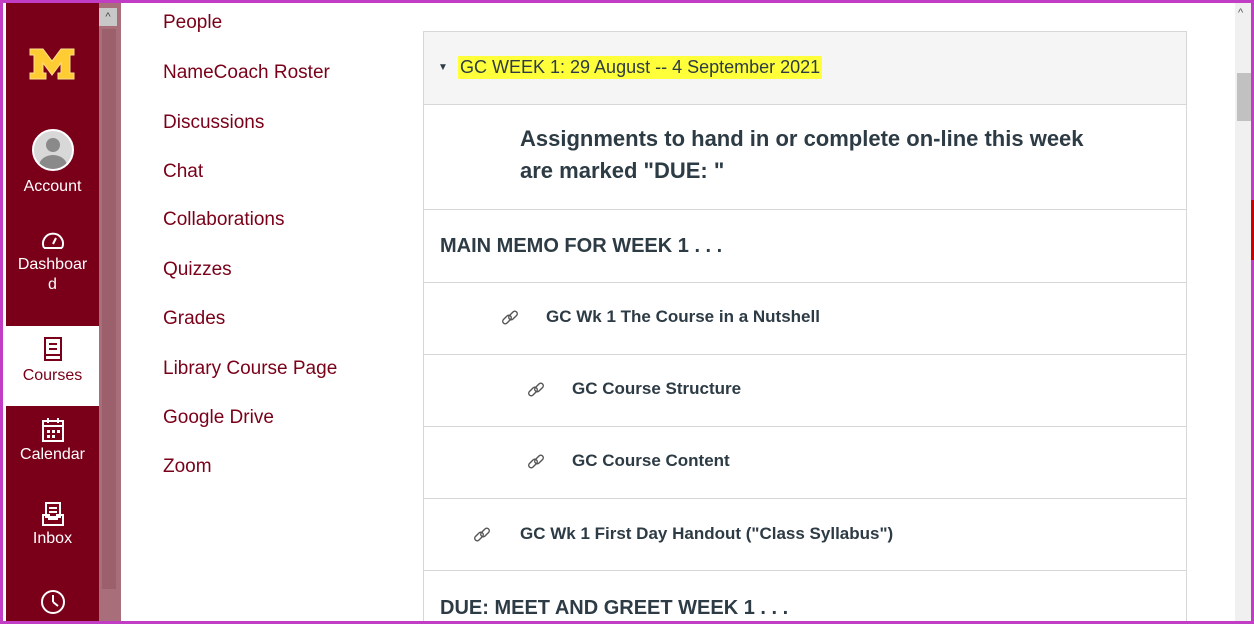 This screenshot has height=624, width=1254. Describe the element at coordinates (52, 274) in the screenshot. I see `nav-dashboard-label: Dashboar d` at that location.